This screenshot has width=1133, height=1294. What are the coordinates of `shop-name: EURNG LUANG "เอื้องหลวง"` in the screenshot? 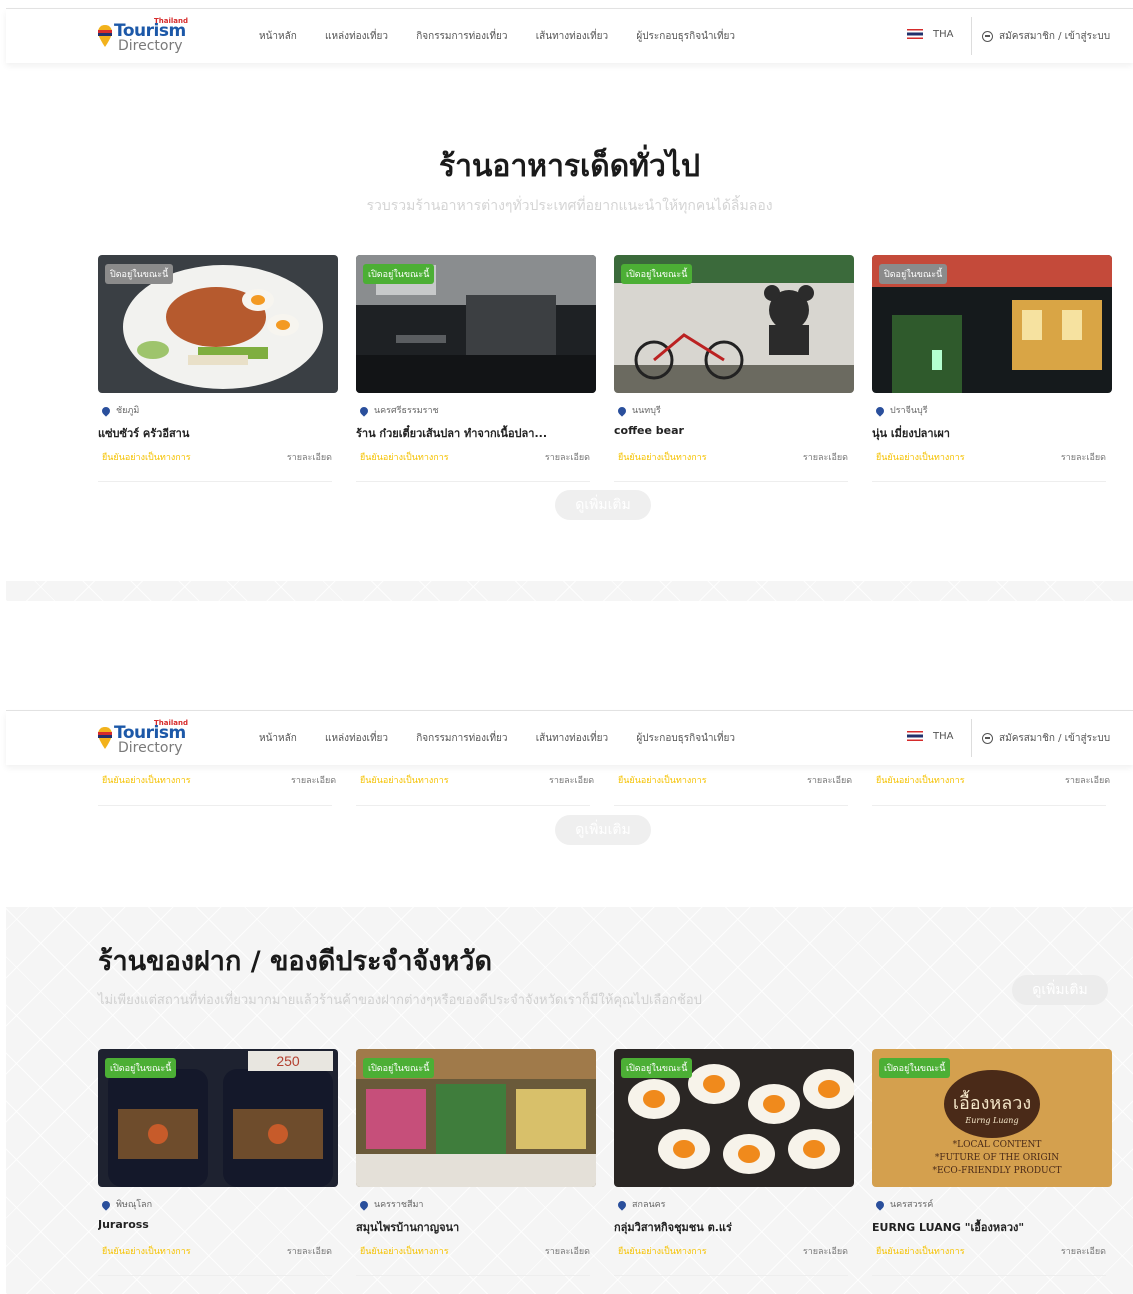 It's located at (992, 1227).